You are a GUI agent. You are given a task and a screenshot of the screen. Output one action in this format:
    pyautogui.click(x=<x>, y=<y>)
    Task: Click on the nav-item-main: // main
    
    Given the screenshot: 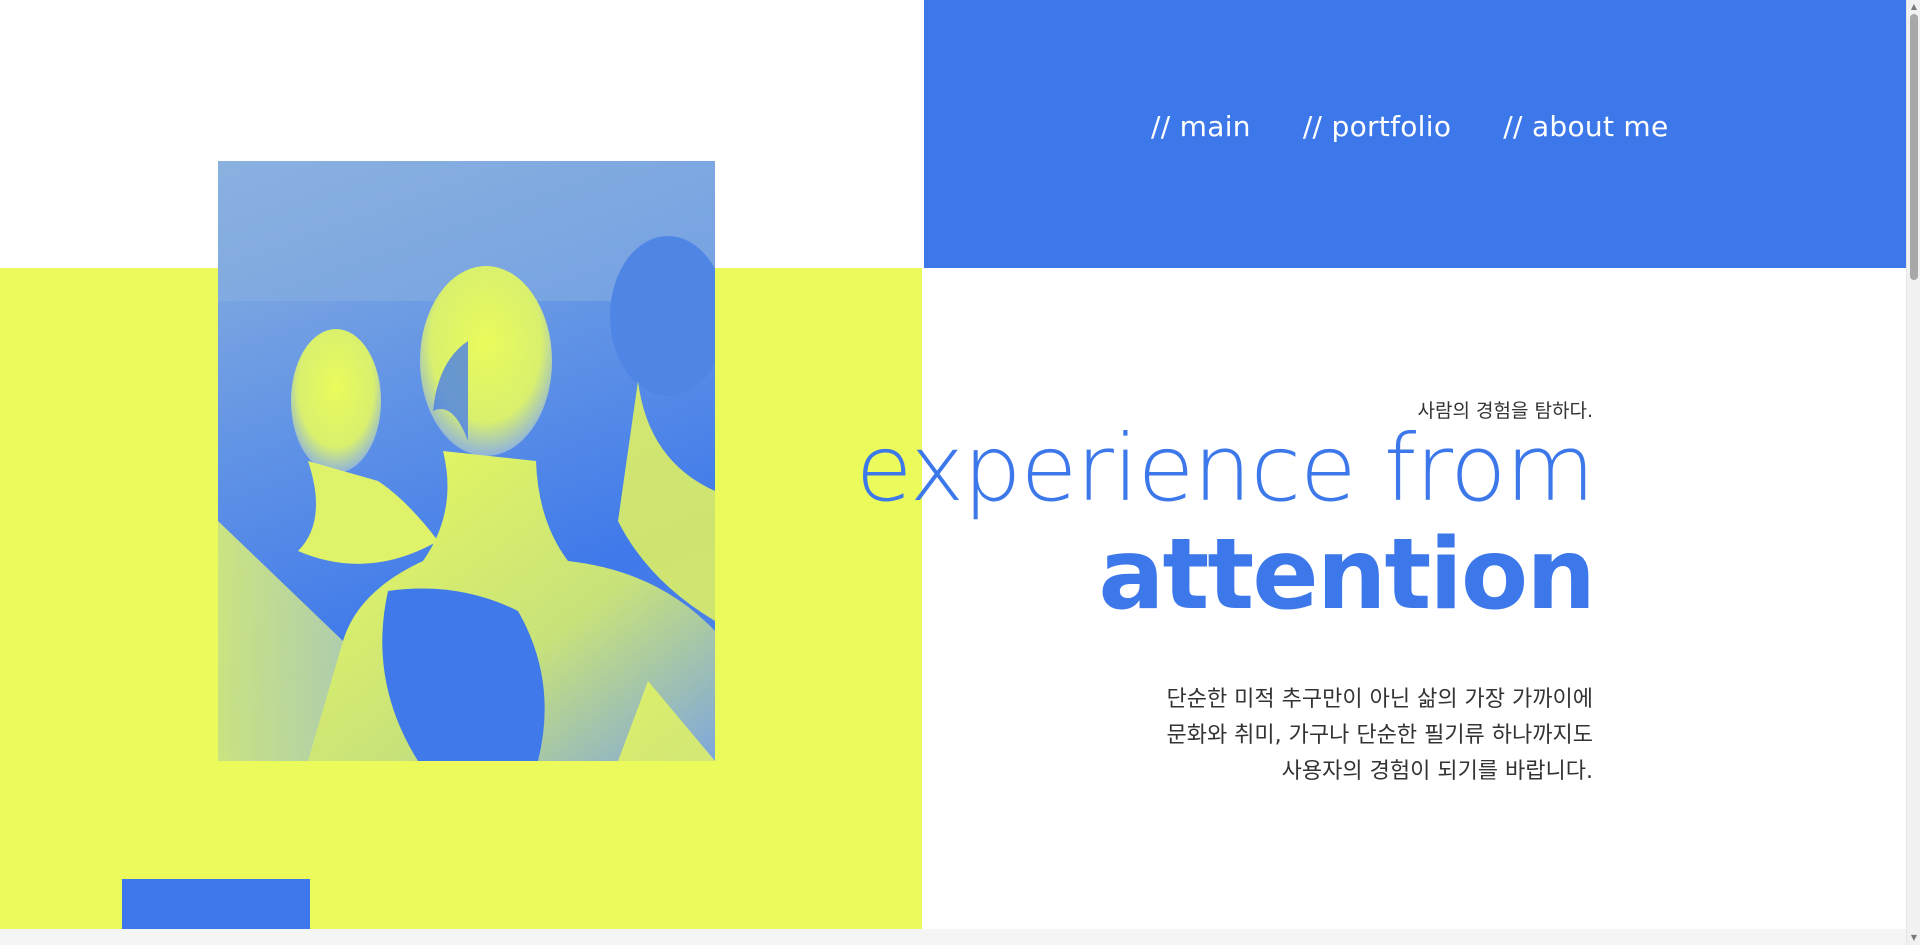 What is the action you would take?
    pyautogui.click(x=1201, y=126)
    